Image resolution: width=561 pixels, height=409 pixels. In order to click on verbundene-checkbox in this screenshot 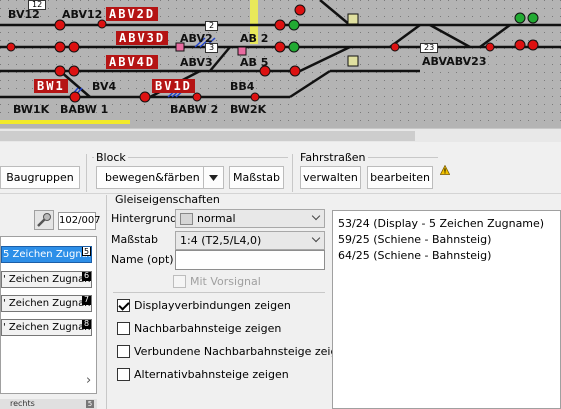, I will do `click(123, 351)`.